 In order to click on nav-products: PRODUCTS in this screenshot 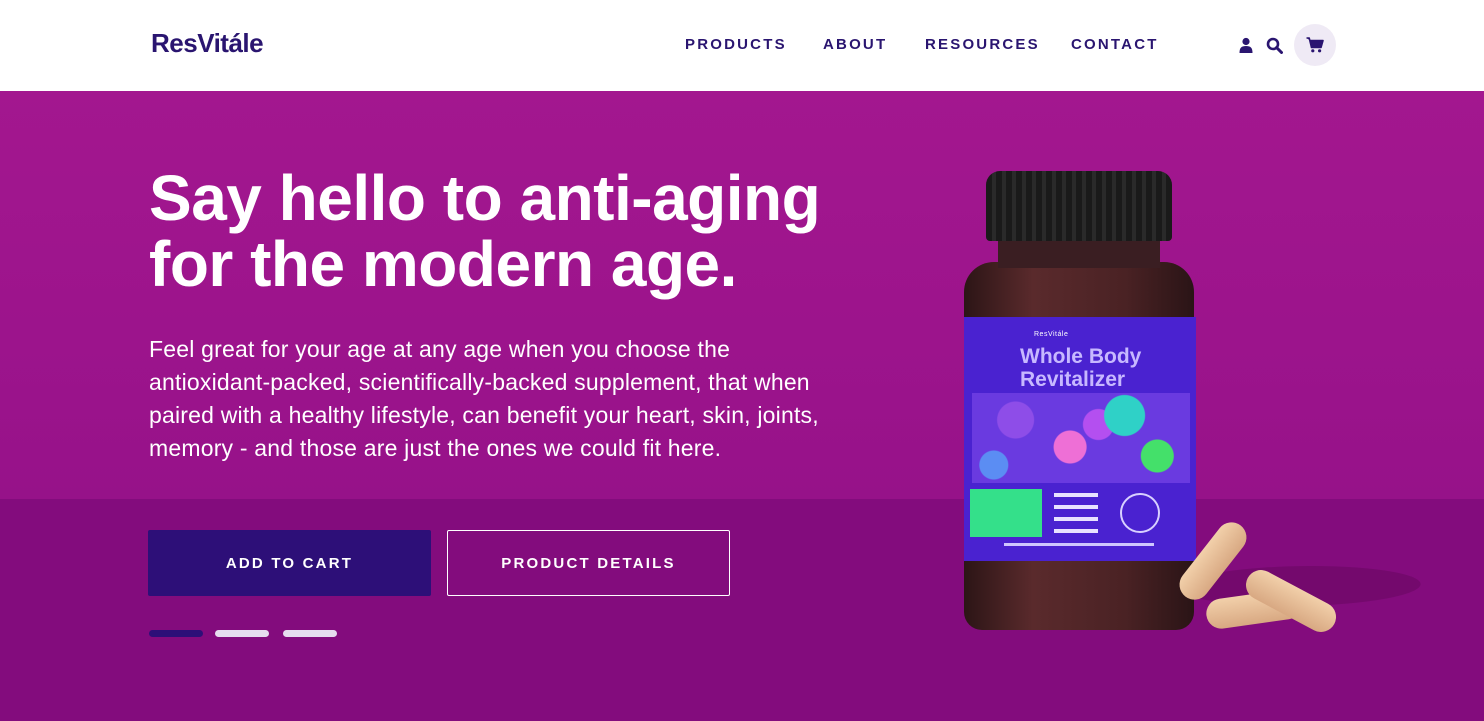, I will do `click(736, 44)`.